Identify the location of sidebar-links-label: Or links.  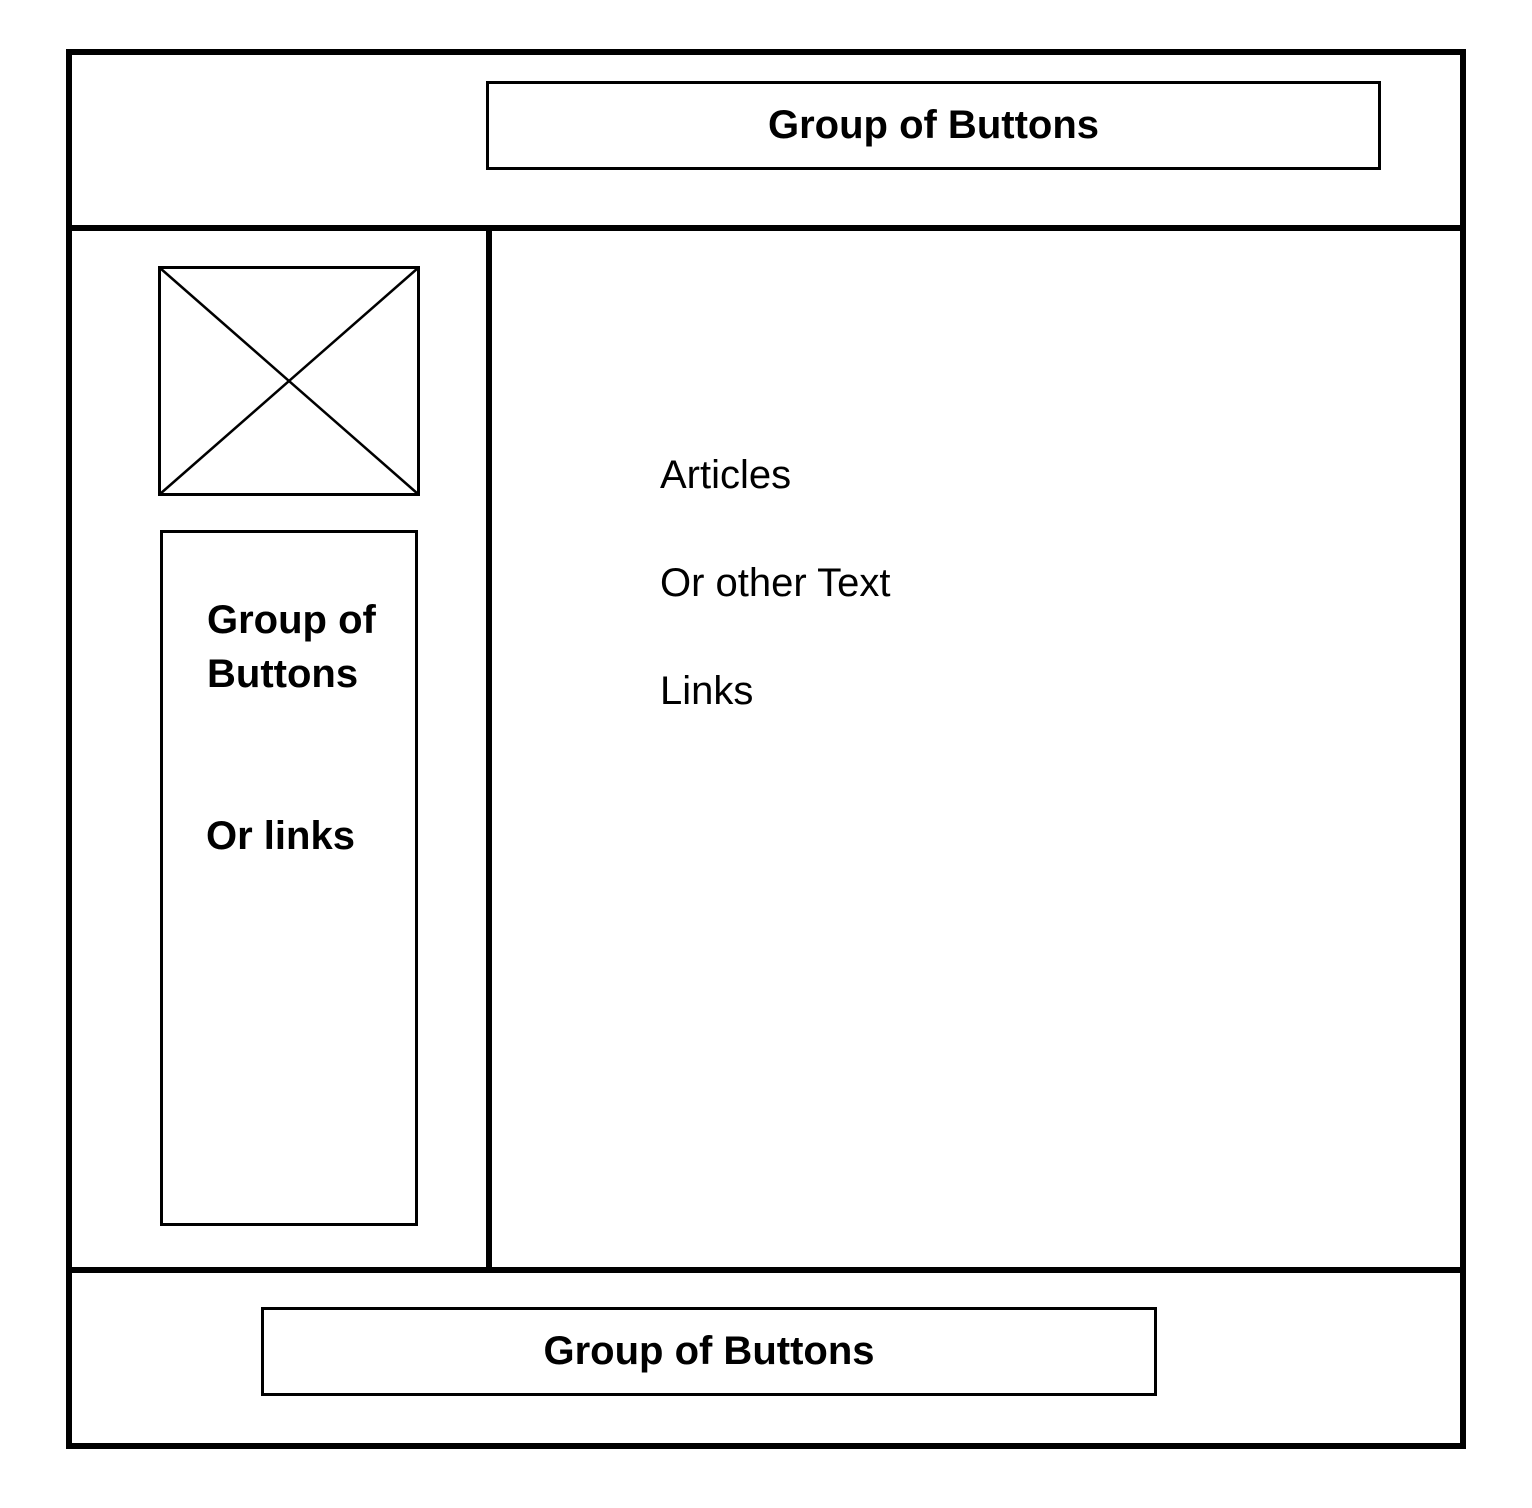
(280, 836).